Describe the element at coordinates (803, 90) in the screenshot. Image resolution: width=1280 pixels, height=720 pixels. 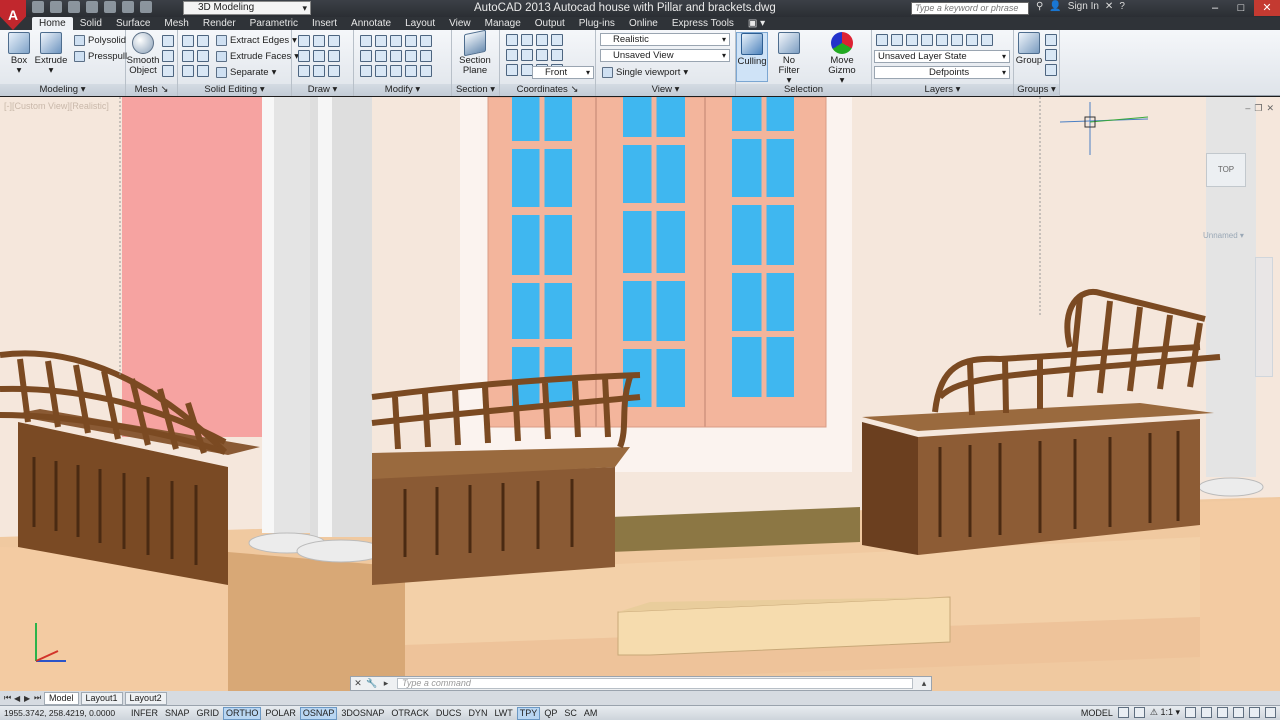
I see `selection-panel-title: Selection` at that location.